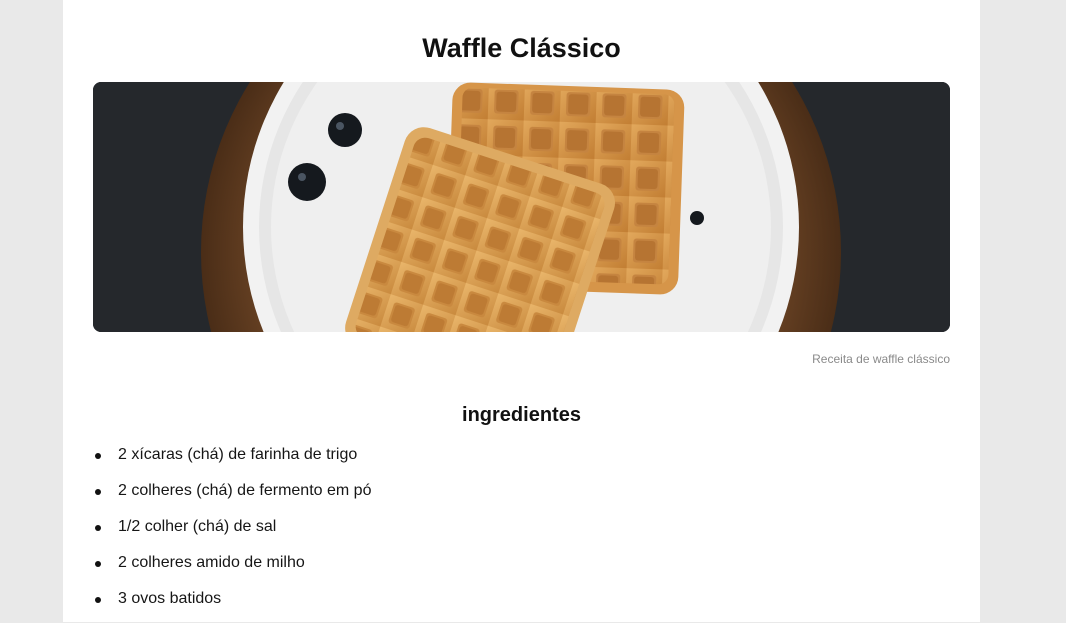 The width and height of the screenshot is (1066, 623). I want to click on ingredient-text: 2 colheres amido de milho, so click(211, 562).